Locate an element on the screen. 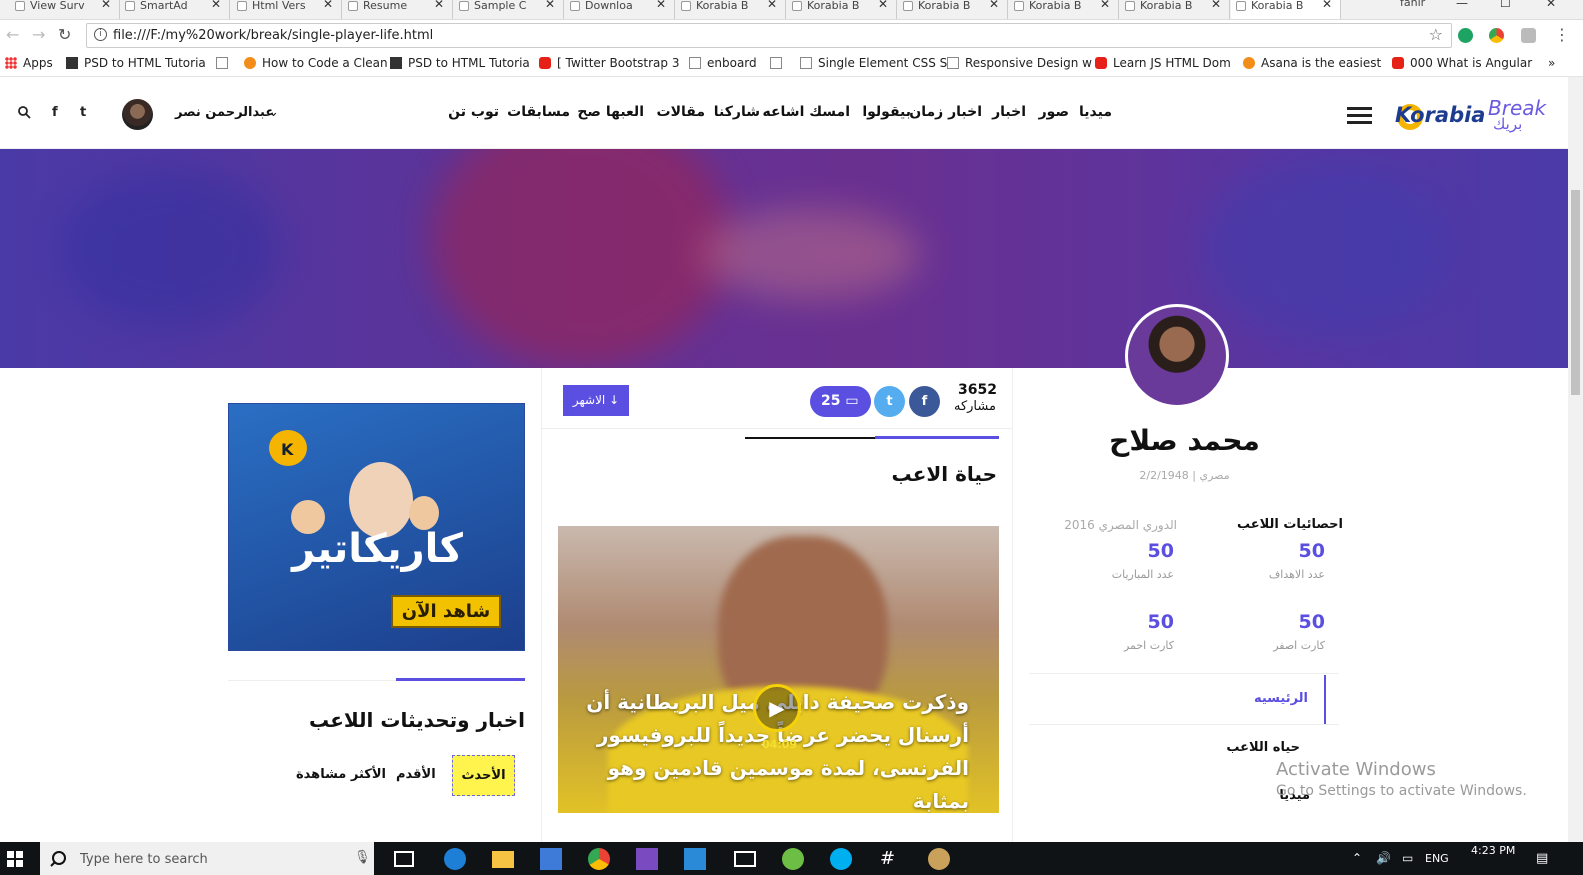 The height and width of the screenshot is (875, 1583). nav-item-share: شاركنا is located at coordinates (737, 112).